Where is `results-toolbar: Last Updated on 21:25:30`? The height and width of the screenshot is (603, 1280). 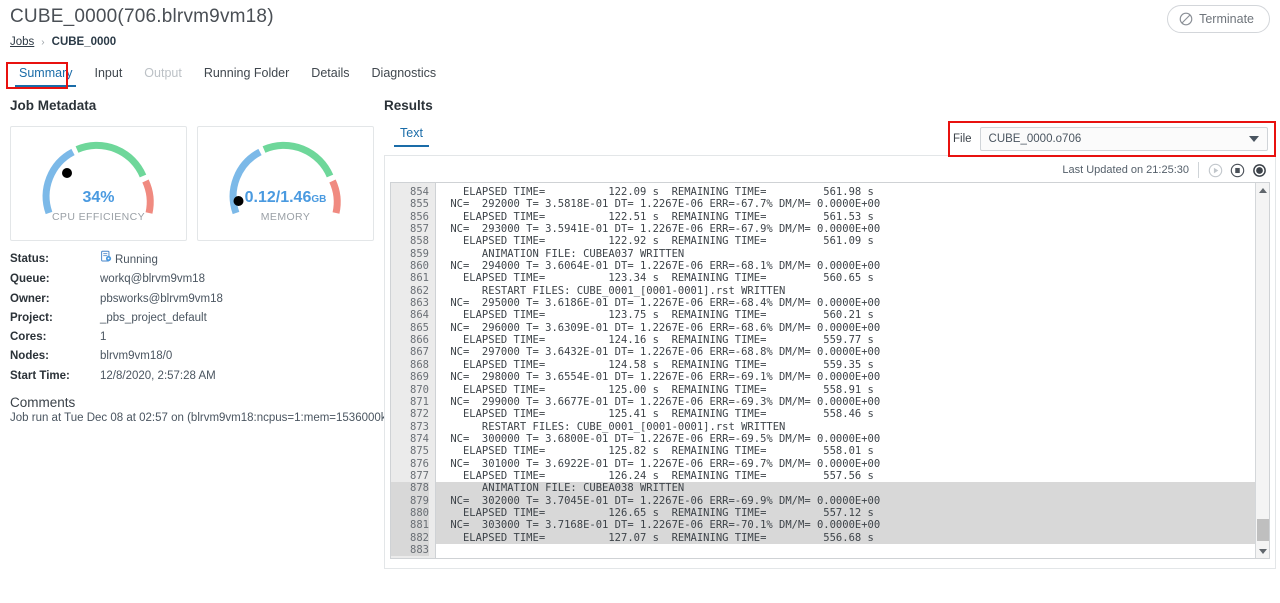 results-toolbar: Last Updated on 21:25:30 is located at coordinates (1164, 170).